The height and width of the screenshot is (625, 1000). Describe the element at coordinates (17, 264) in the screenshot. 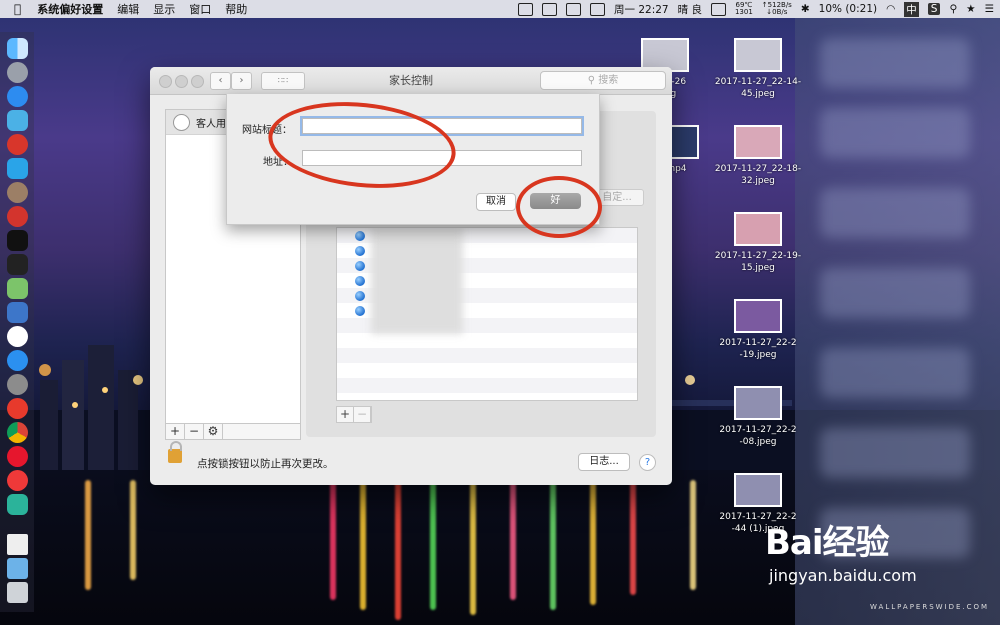

I see `terminal-icon` at that location.